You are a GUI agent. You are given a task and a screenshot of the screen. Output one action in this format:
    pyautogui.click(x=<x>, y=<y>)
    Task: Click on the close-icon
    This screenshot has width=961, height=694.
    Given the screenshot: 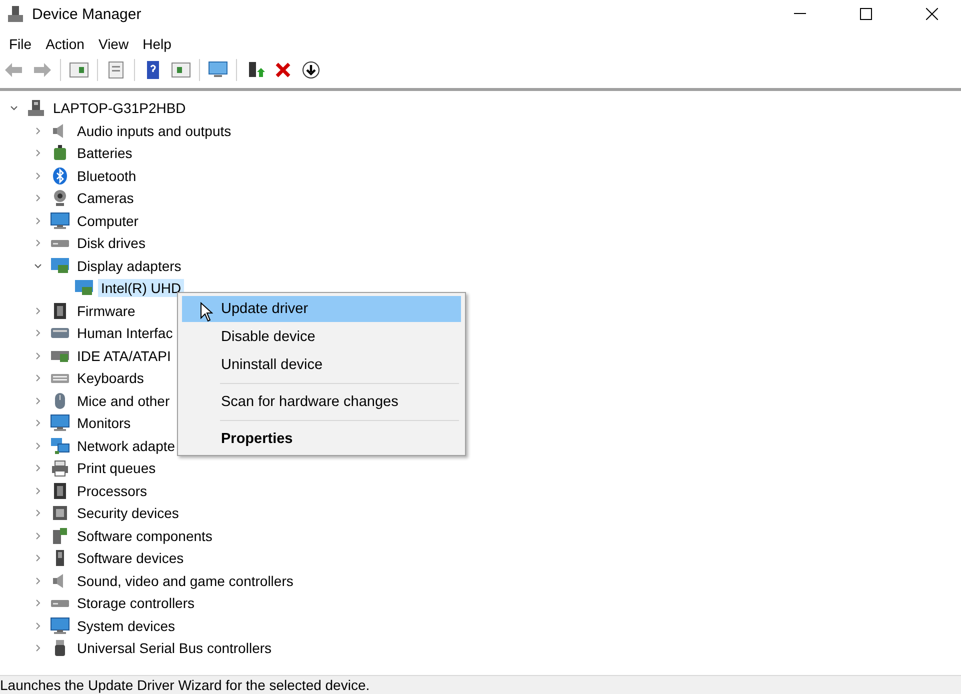 What is the action you would take?
    pyautogui.click(x=932, y=14)
    